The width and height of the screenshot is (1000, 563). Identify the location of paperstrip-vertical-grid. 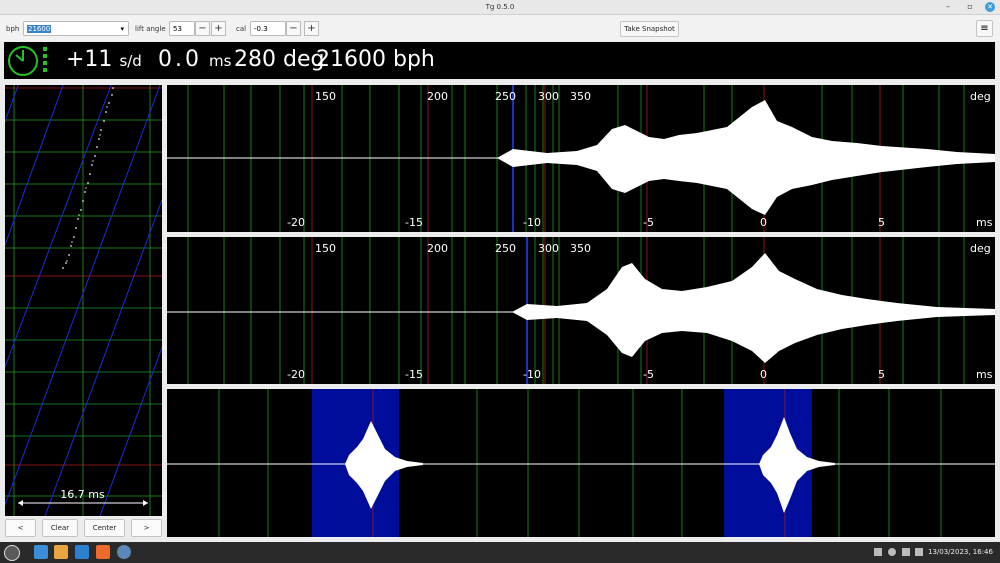
(82, 300).